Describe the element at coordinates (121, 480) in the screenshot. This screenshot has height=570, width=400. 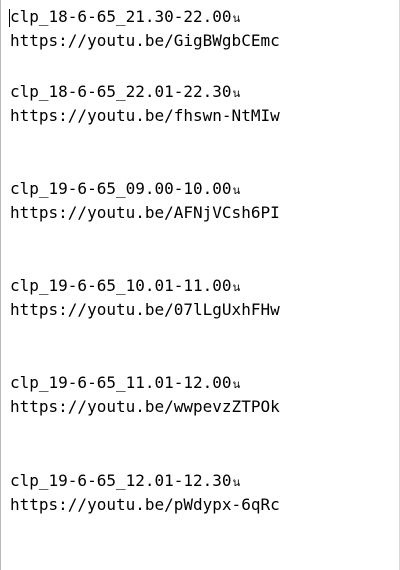
I see `entry-title: clp_19-6-65_12.01-12.30` at that location.